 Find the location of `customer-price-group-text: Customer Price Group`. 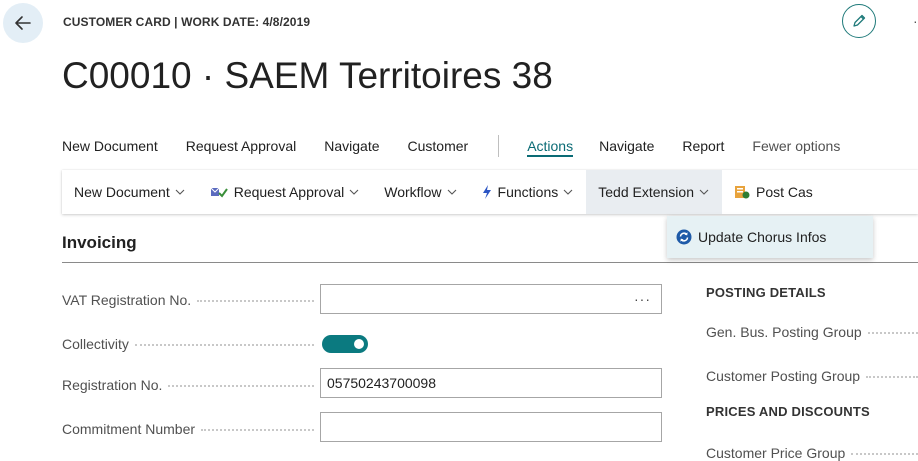

customer-price-group-text: Customer Price Group is located at coordinates (776, 453).